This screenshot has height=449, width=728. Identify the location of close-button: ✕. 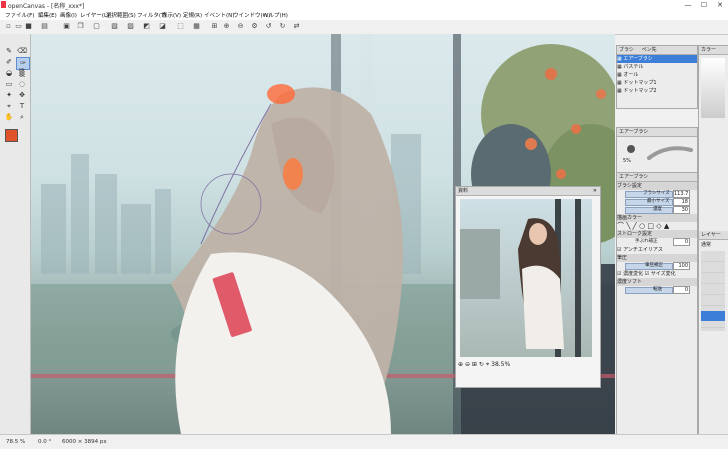
(720, 5).